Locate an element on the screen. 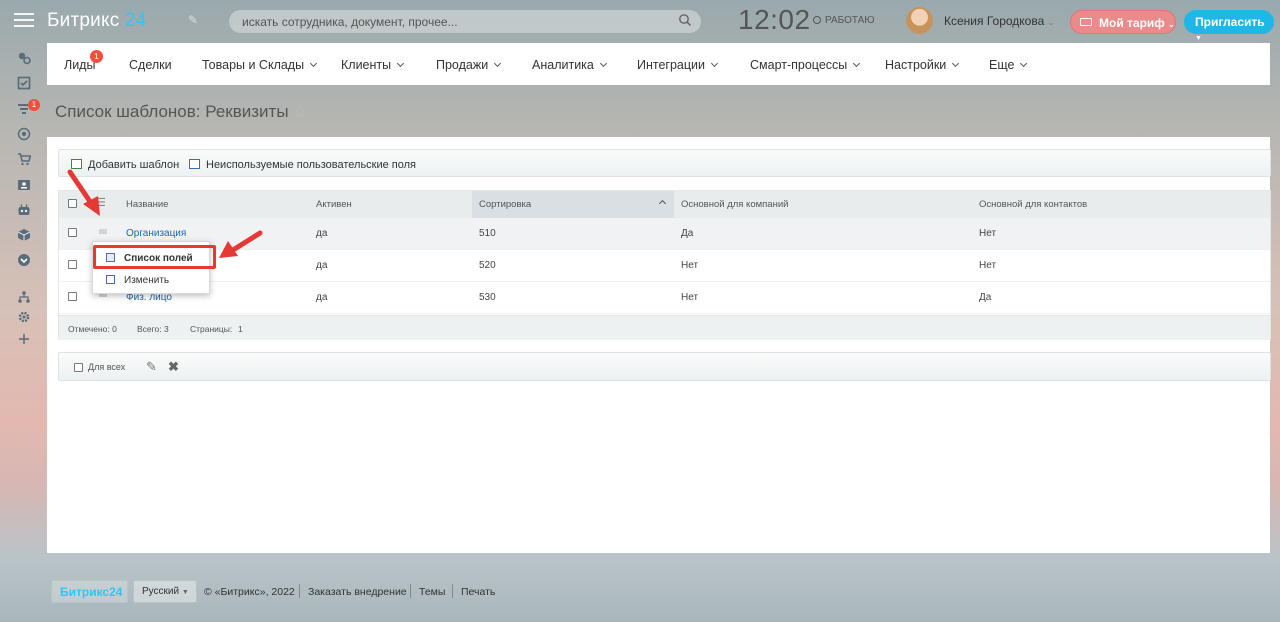 The image size is (1280, 622). tariff-button: Мой тариф ⌄ is located at coordinates (1123, 22).